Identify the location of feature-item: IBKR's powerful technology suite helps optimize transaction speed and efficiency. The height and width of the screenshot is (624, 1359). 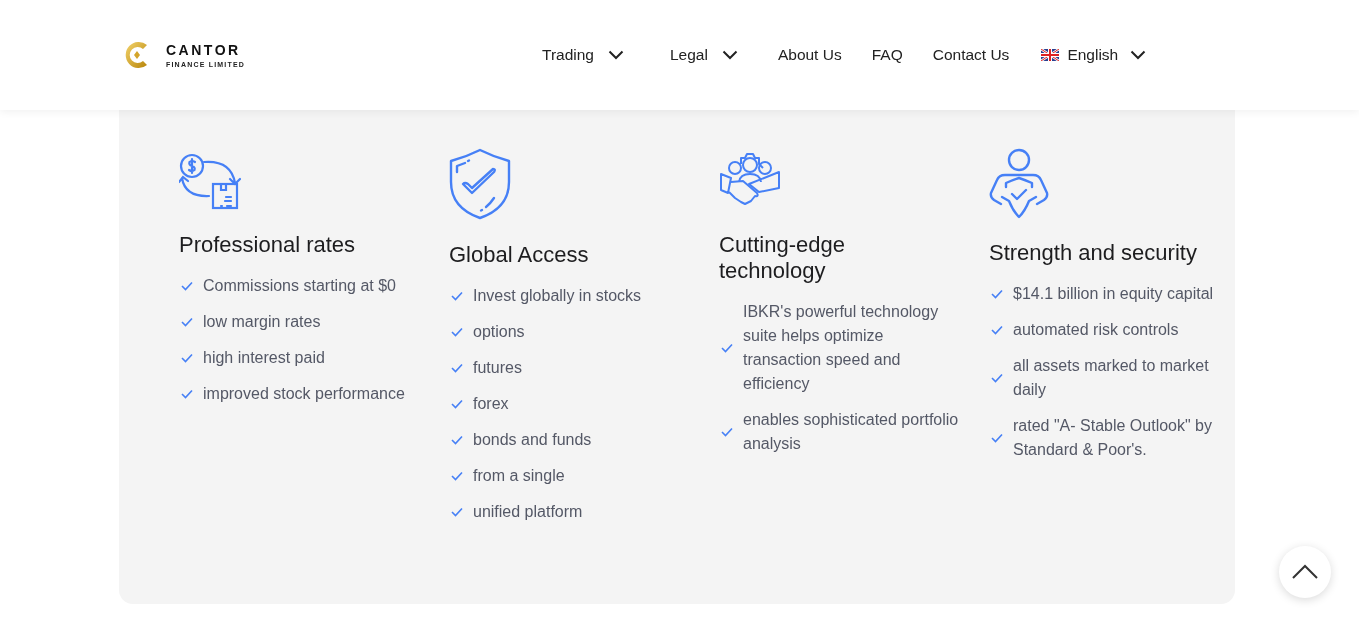
(841, 348).